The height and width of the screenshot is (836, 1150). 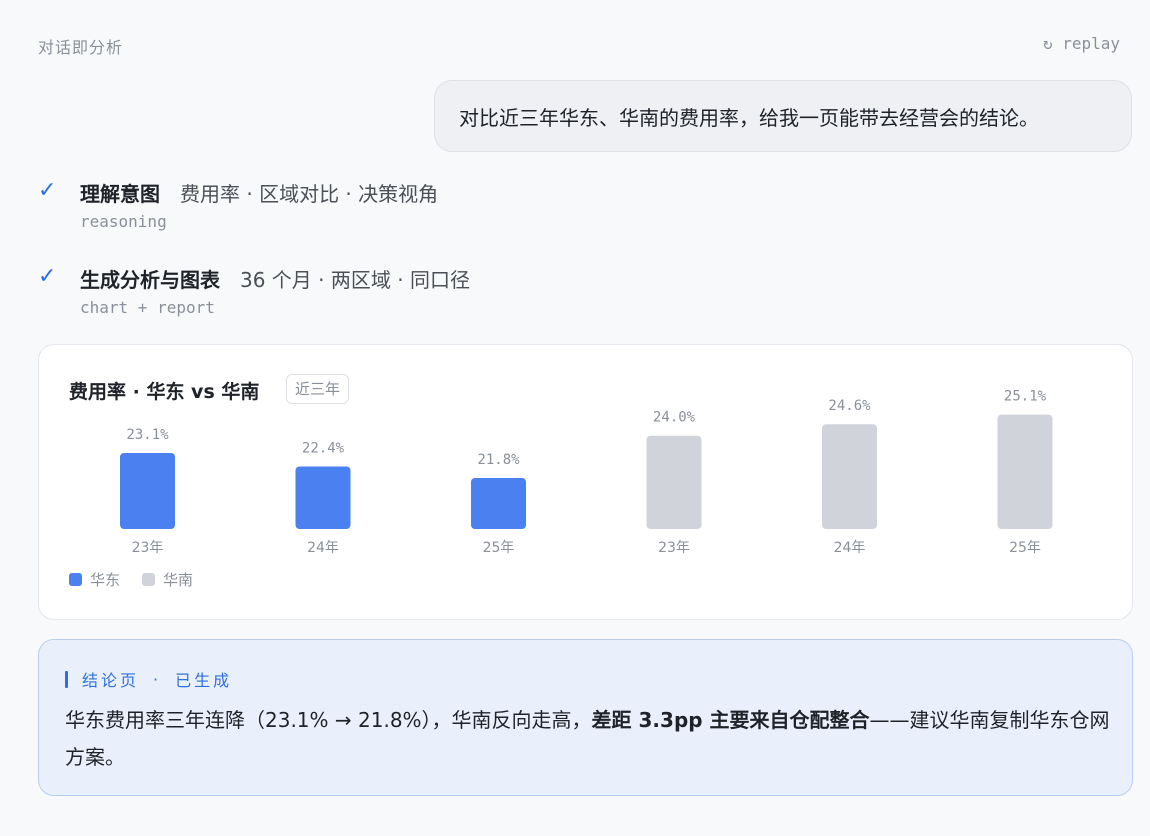 I want to click on replay-button: ↻ replay, so click(x=1081, y=43).